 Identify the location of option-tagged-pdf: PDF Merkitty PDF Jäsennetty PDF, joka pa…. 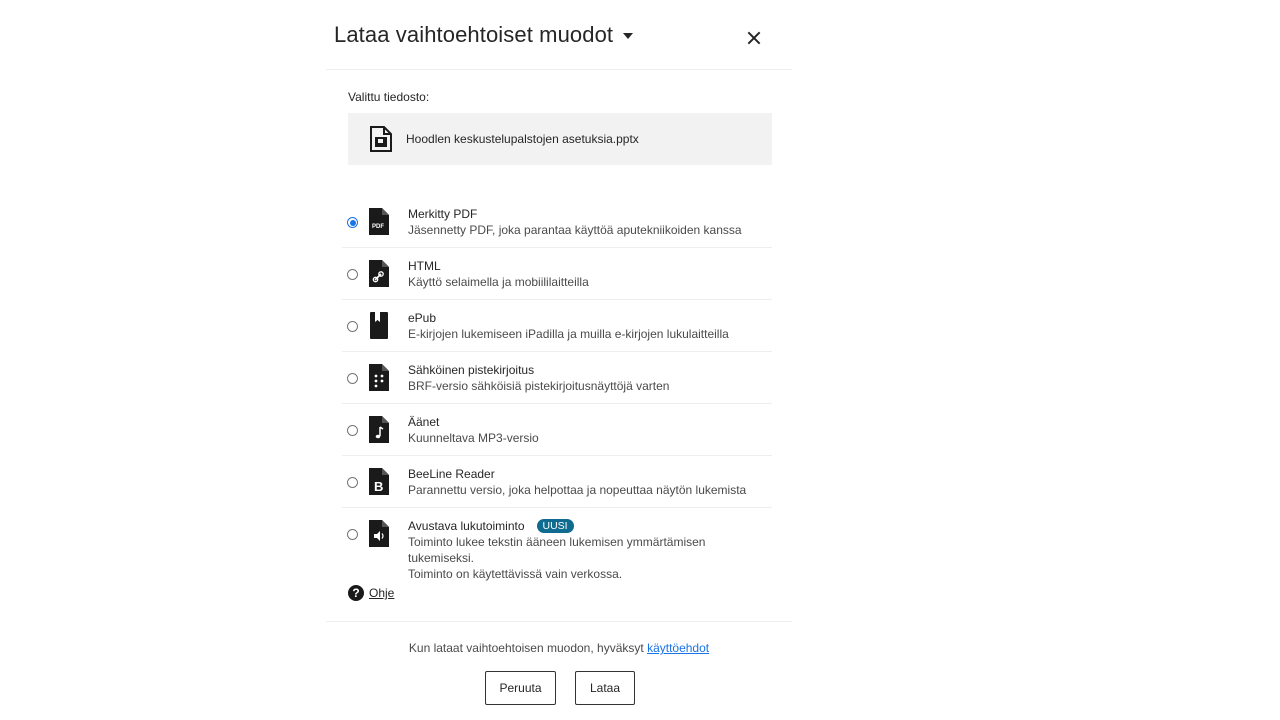
(557, 222).